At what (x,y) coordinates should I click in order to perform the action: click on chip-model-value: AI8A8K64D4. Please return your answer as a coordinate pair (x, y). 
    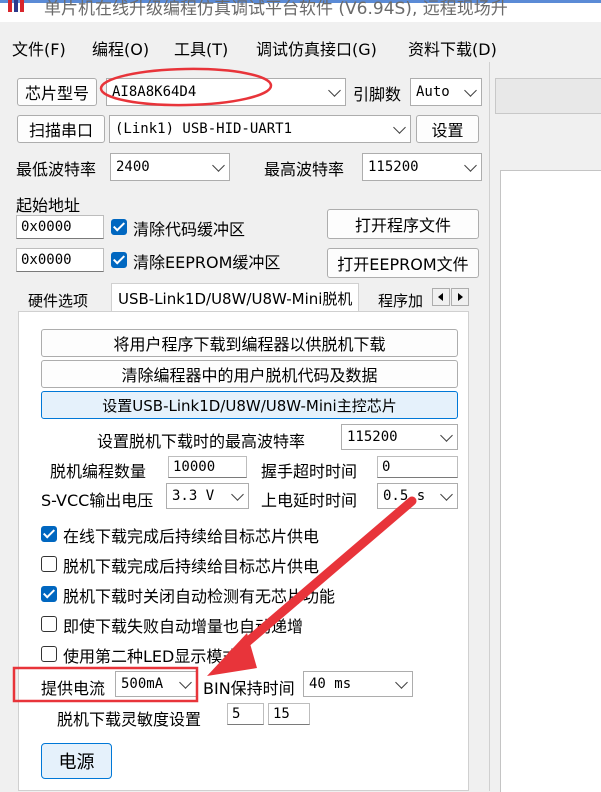
    Looking at the image, I should click on (154, 92).